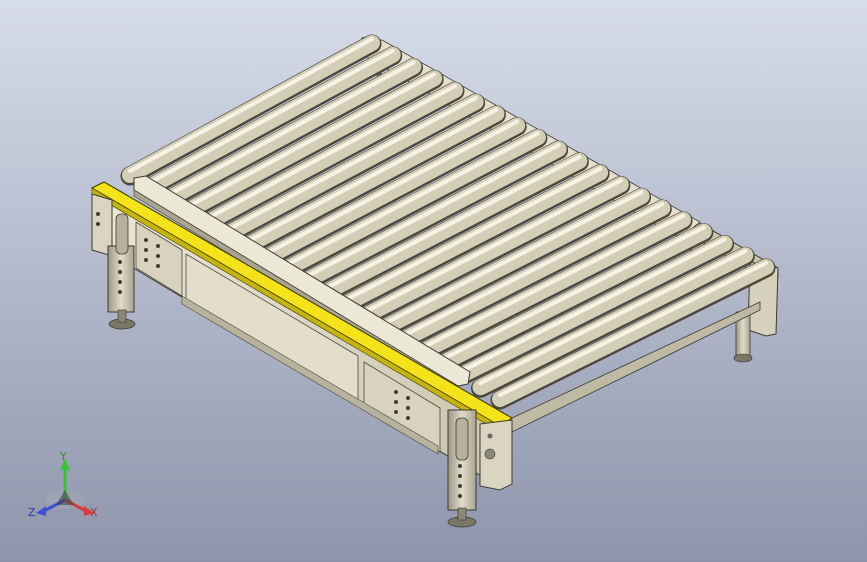  I want to click on right-end-plate, so click(496, 455).